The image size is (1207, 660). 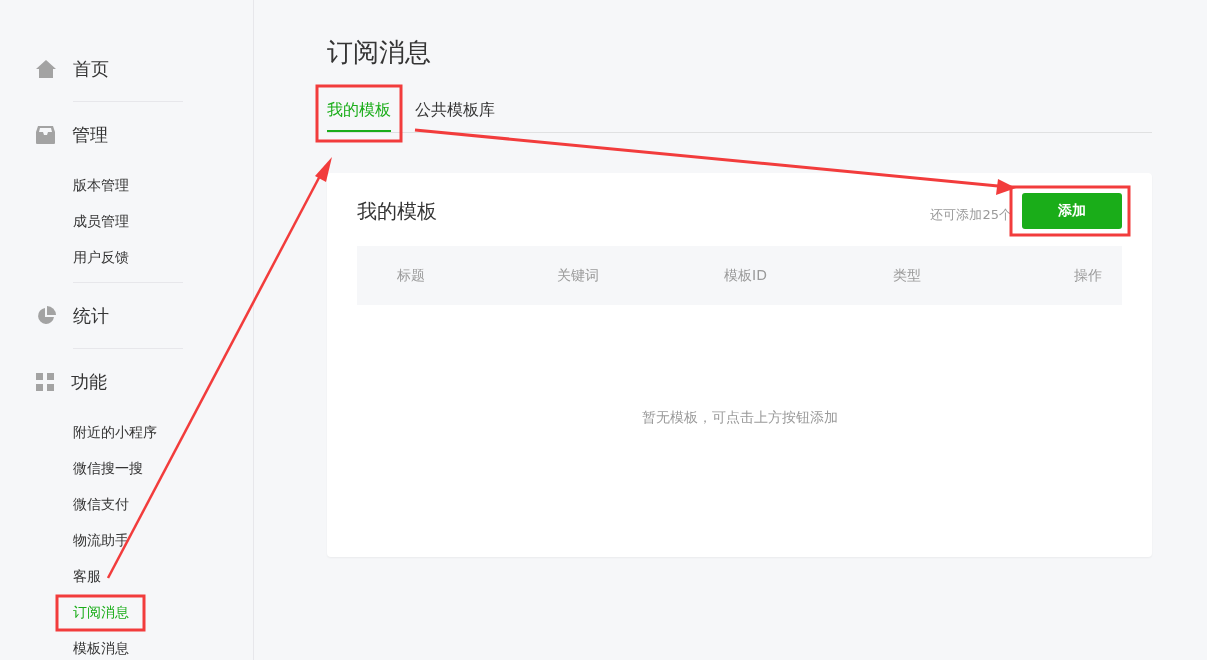 What do you see at coordinates (126, 382) in the screenshot?
I see `sidebar-group: 功能` at bounding box center [126, 382].